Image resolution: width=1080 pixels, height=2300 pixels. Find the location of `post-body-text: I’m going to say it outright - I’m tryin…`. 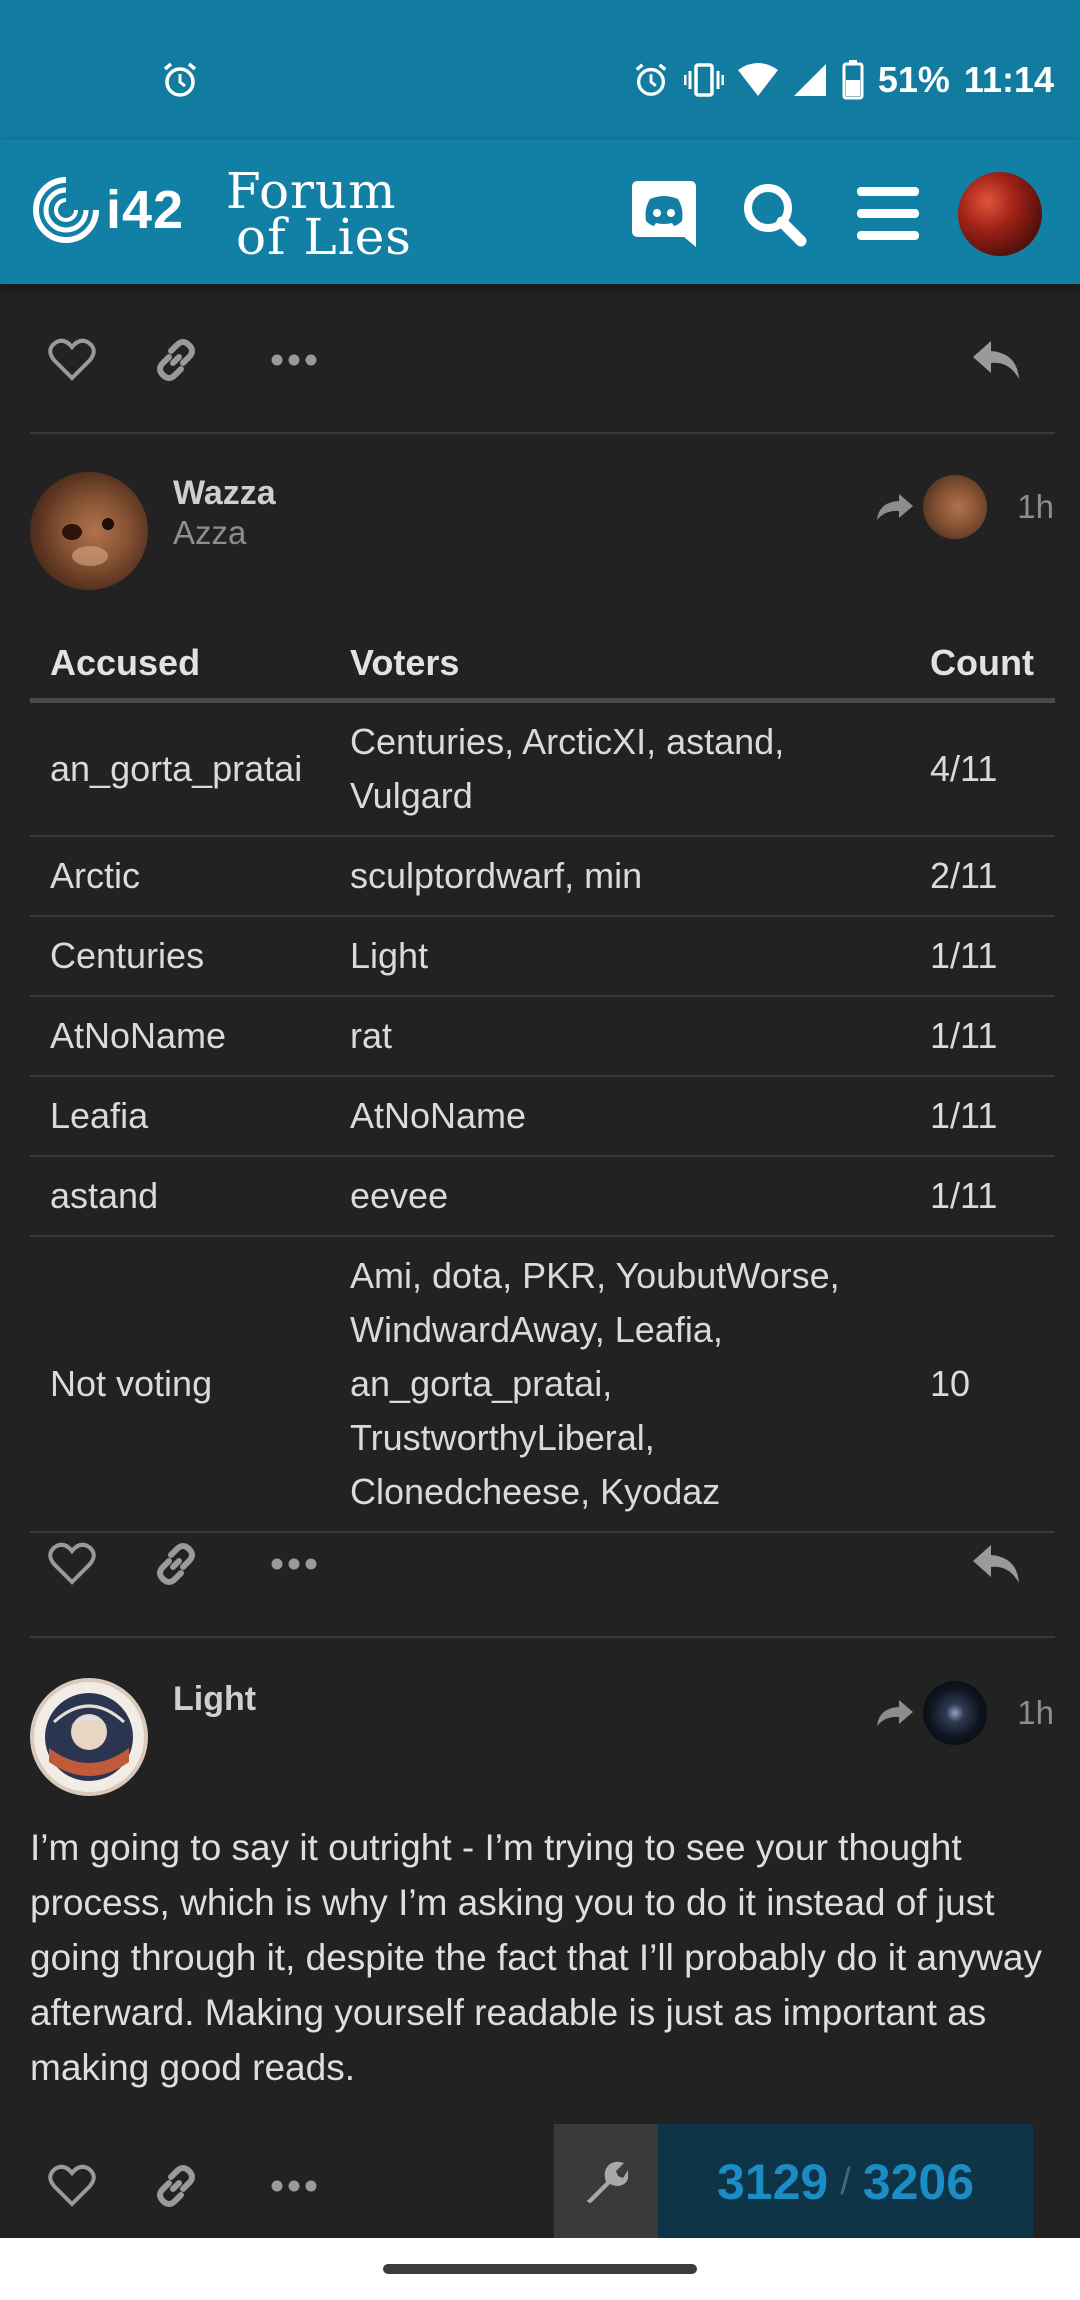

post-body-text: I’m going to say it outright - I’m tryin… is located at coordinates (536, 1957).